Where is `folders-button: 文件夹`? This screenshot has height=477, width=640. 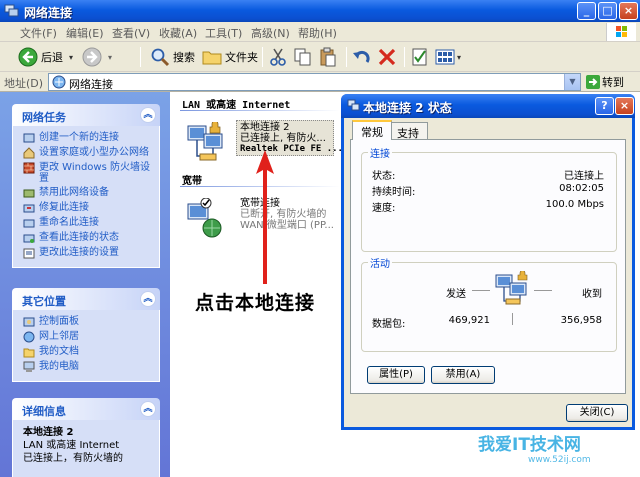
folders-button: 文件夹 is located at coordinates (230, 57).